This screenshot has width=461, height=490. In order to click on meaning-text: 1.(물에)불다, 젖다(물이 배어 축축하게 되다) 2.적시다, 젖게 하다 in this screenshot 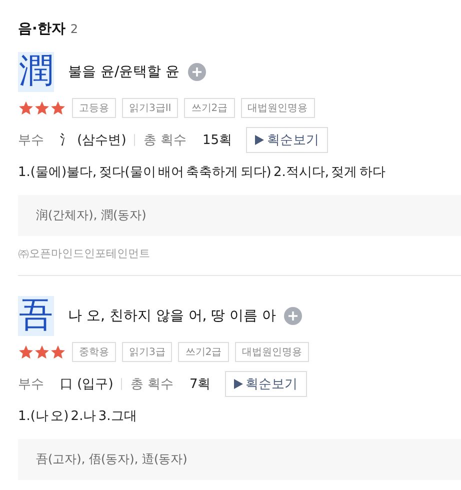, I will do `click(202, 172)`.